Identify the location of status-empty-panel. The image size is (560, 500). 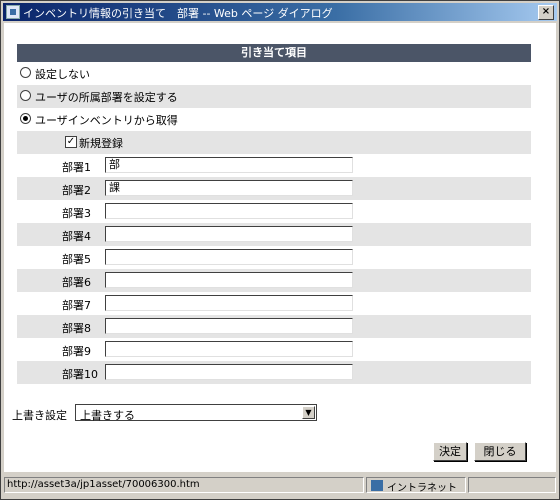
(512, 485).